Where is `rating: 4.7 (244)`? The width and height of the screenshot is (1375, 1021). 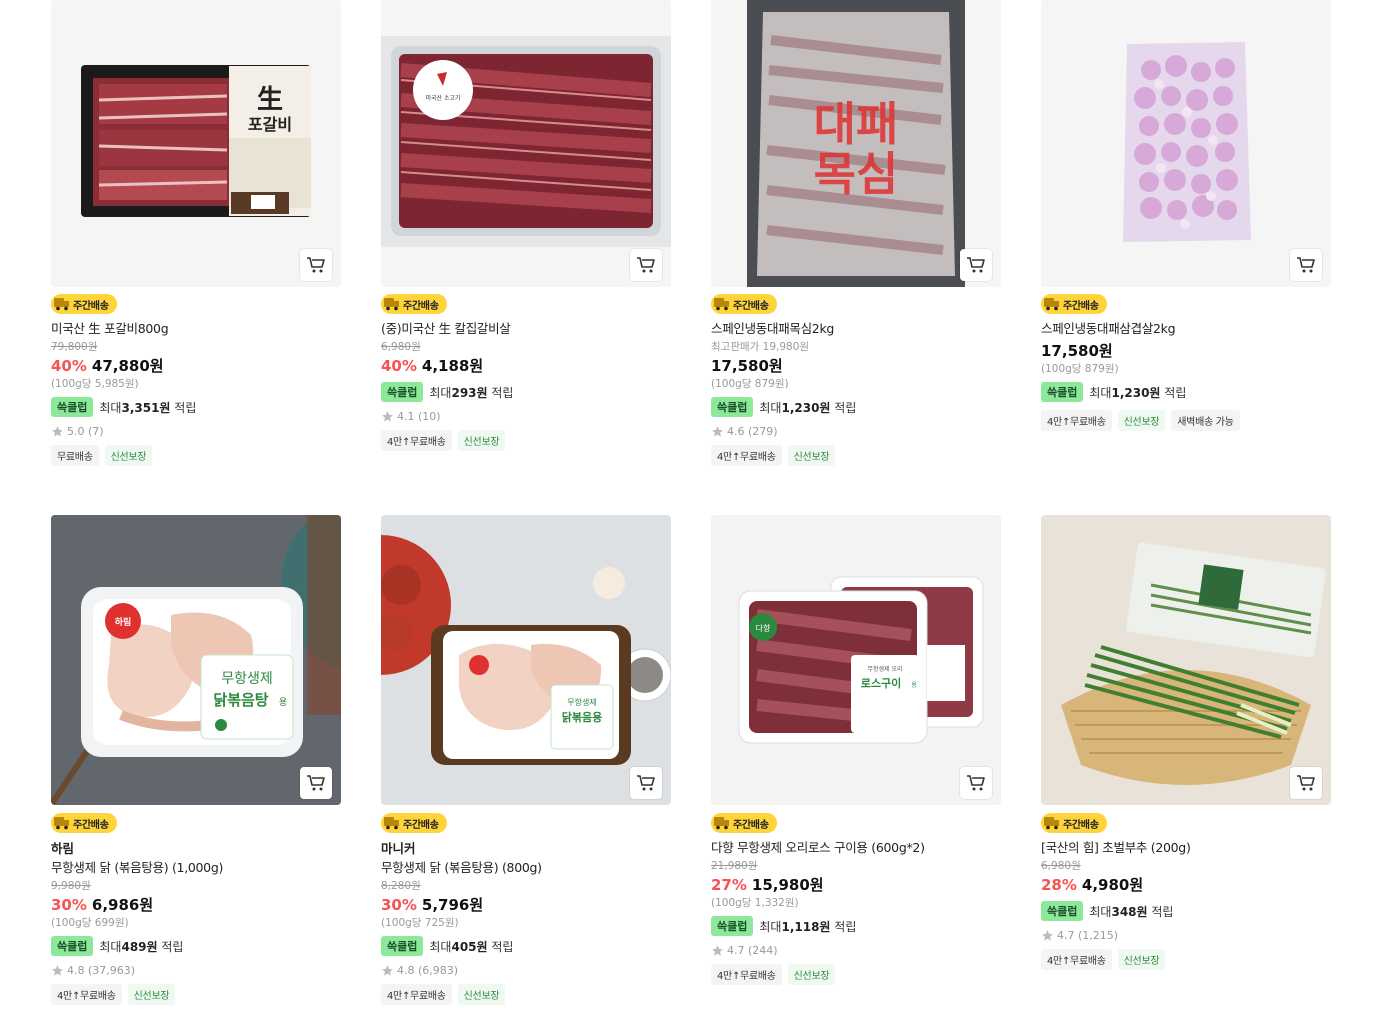 rating: 4.7 (244) is located at coordinates (856, 950).